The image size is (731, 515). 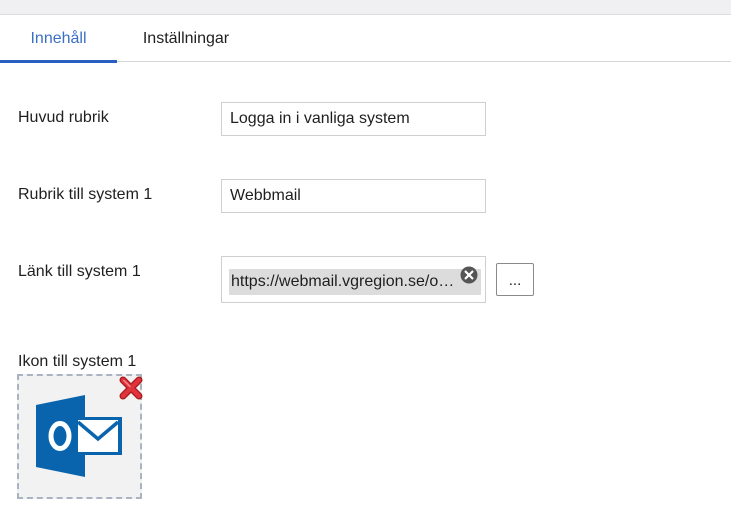 What do you see at coordinates (353, 119) in the screenshot?
I see `main-heading-input` at bounding box center [353, 119].